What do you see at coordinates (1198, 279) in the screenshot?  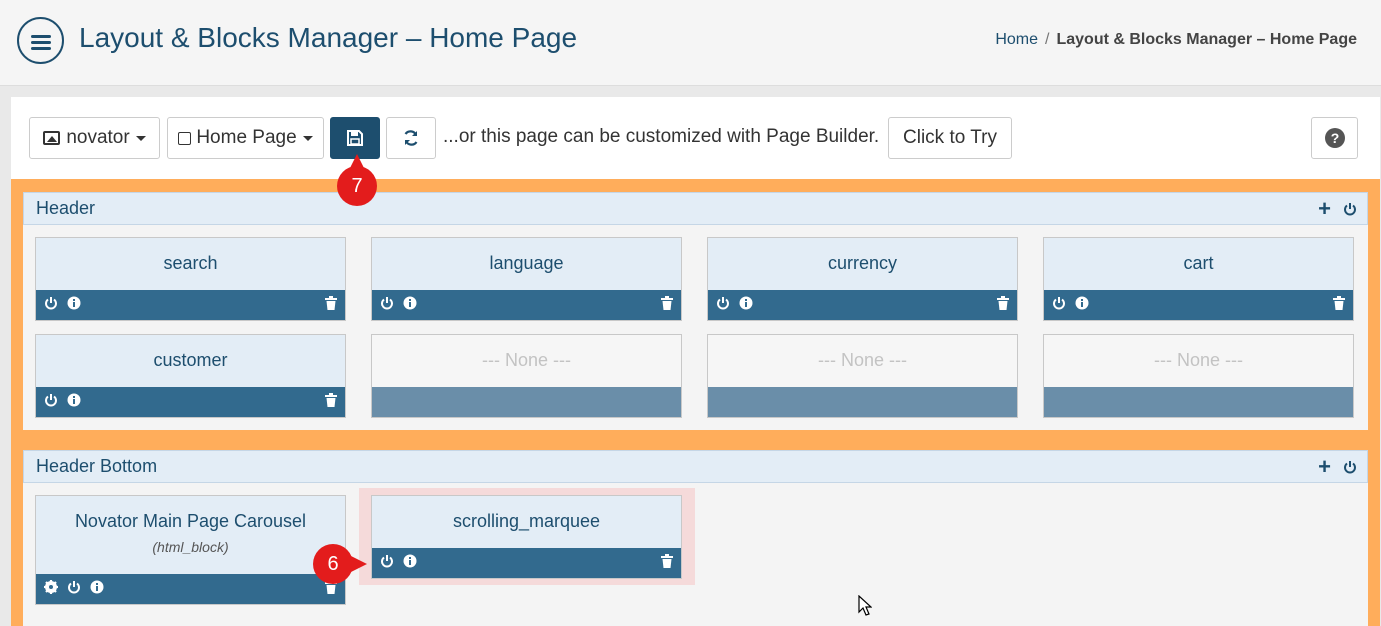 I see `block-cart: cart` at bounding box center [1198, 279].